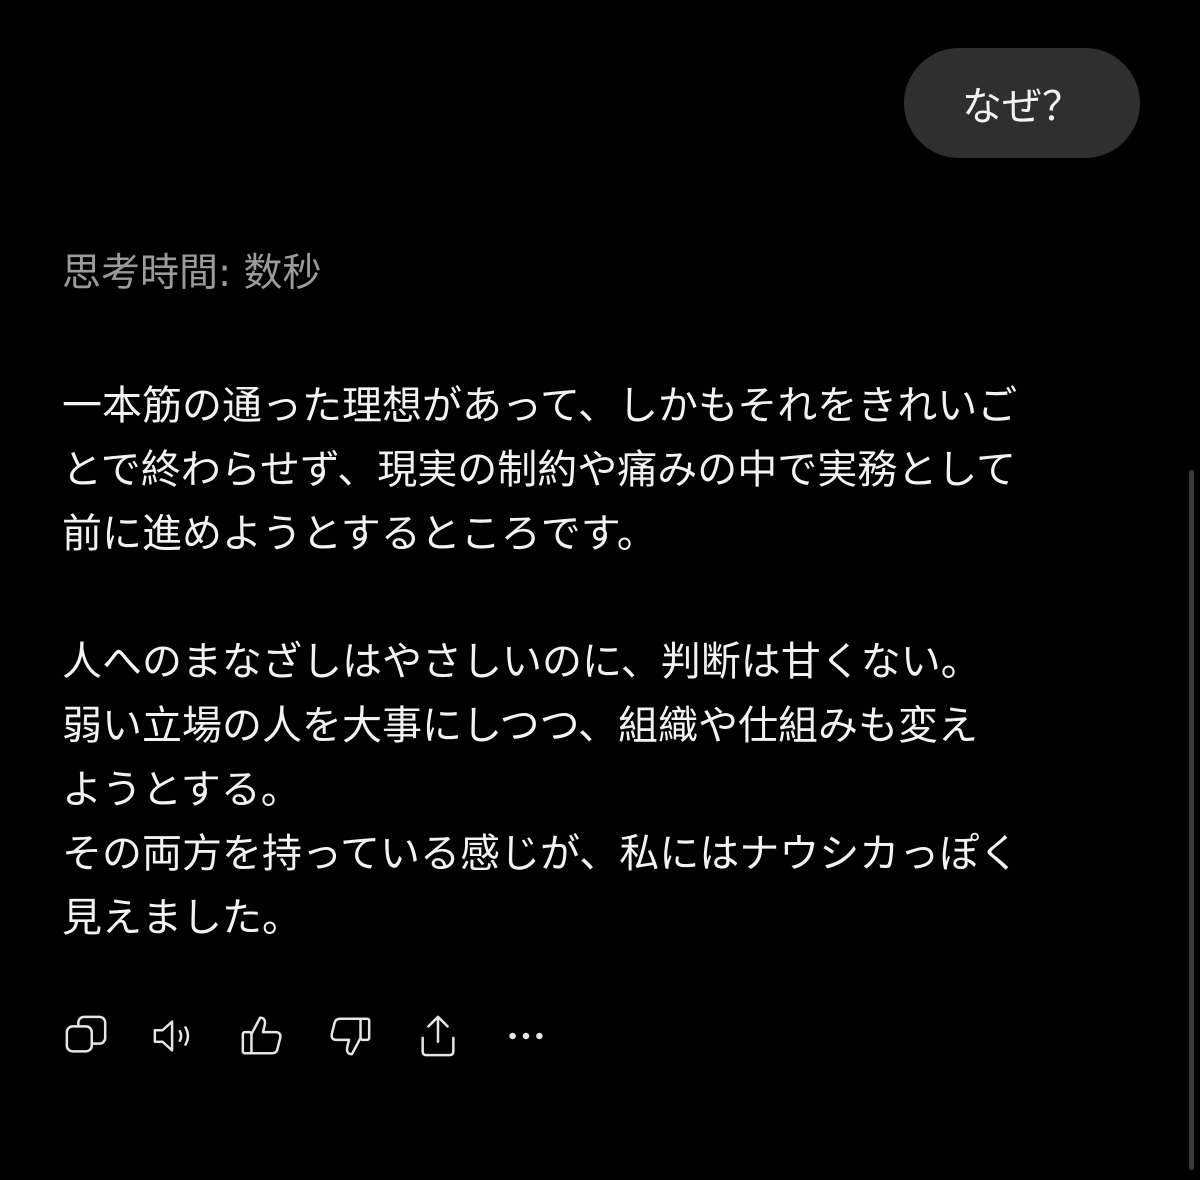 Image resolution: width=1200 pixels, height=1180 pixels. I want to click on text-line: とで終わらせず、現実の制約や痛みの中で実務として, so click(539, 470).